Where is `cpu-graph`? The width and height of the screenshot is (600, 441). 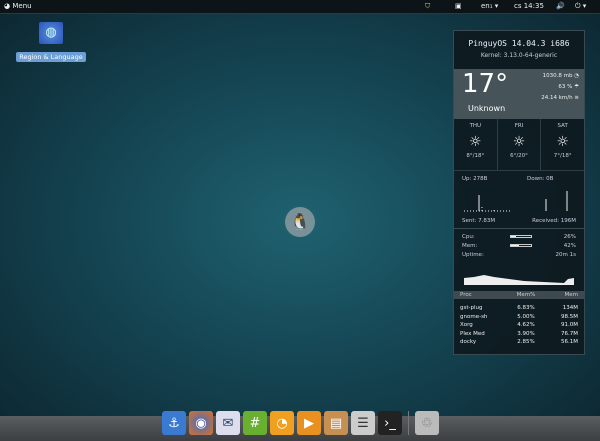
cpu-graph is located at coordinates (519, 280).